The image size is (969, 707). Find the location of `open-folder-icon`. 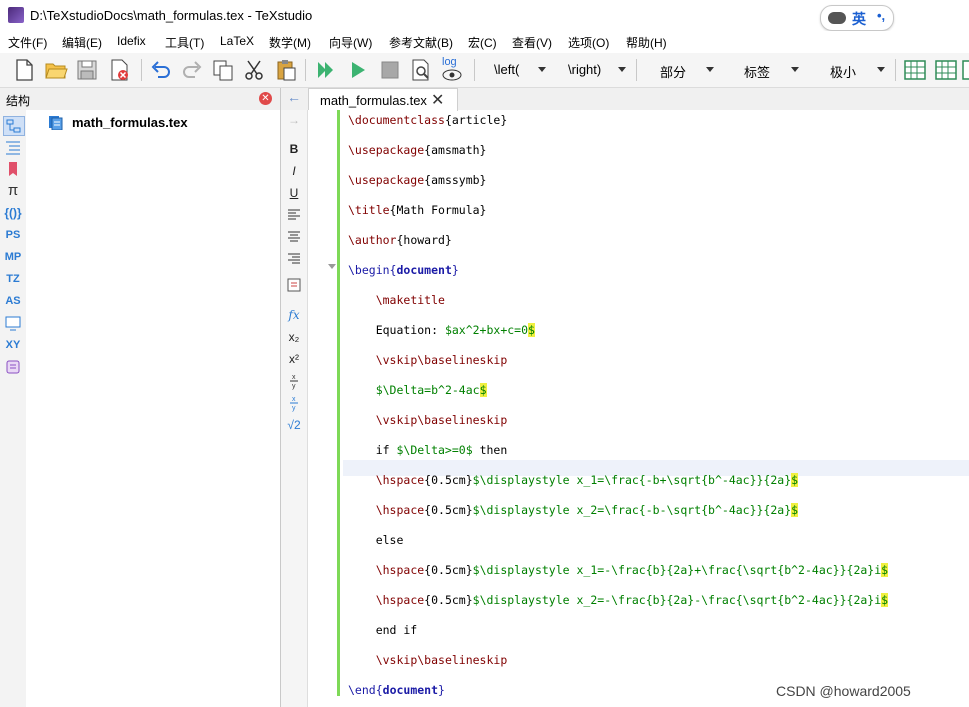

open-folder-icon is located at coordinates (56, 70).